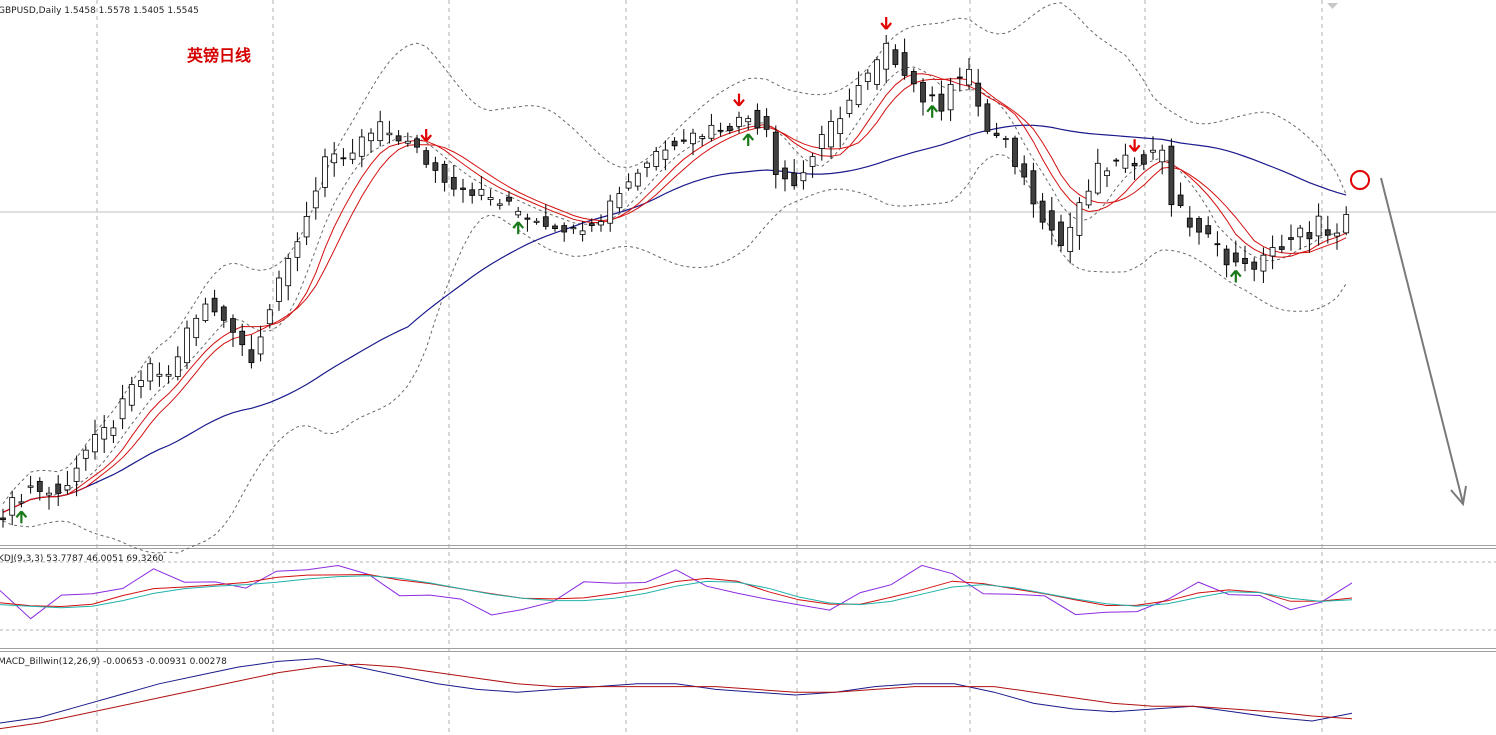 The image size is (1496, 735). I want to click on symbol-info-label: GBPUSD,Daily 1.5458 1.5578 1.5405 1.5545, so click(99, 11).